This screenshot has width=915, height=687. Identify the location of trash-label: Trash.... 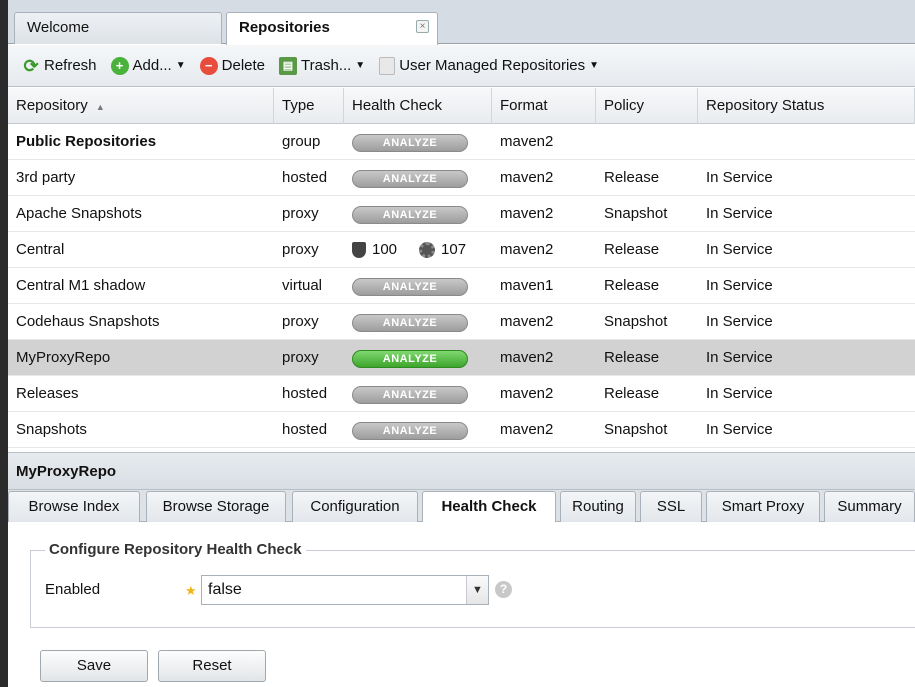
(326, 65).